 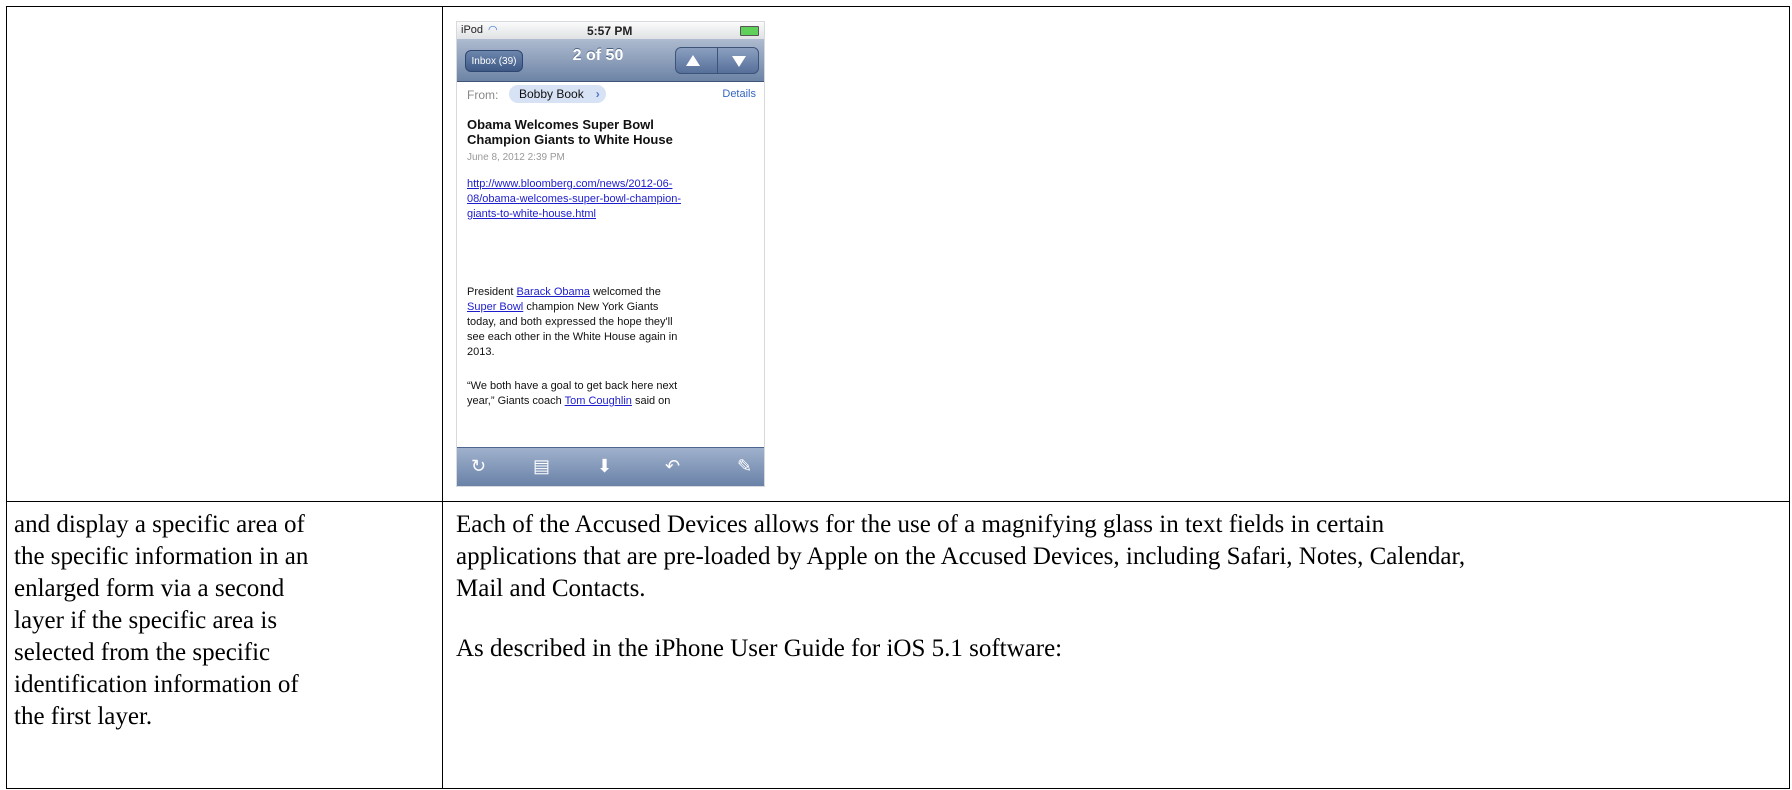 I want to click on folder-icon: ▤, so click(x=541, y=466).